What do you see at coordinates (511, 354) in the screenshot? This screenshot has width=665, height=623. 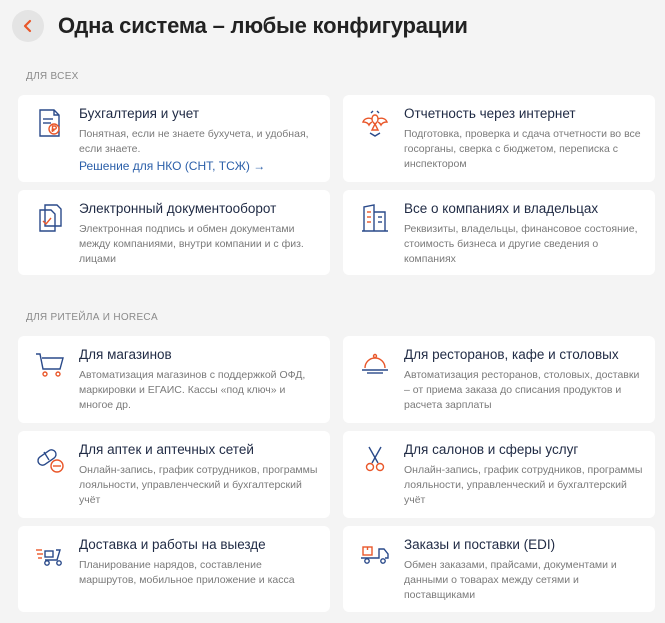 I see `card-title: Для ресторанов, кафе и столовых` at bounding box center [511, 354].